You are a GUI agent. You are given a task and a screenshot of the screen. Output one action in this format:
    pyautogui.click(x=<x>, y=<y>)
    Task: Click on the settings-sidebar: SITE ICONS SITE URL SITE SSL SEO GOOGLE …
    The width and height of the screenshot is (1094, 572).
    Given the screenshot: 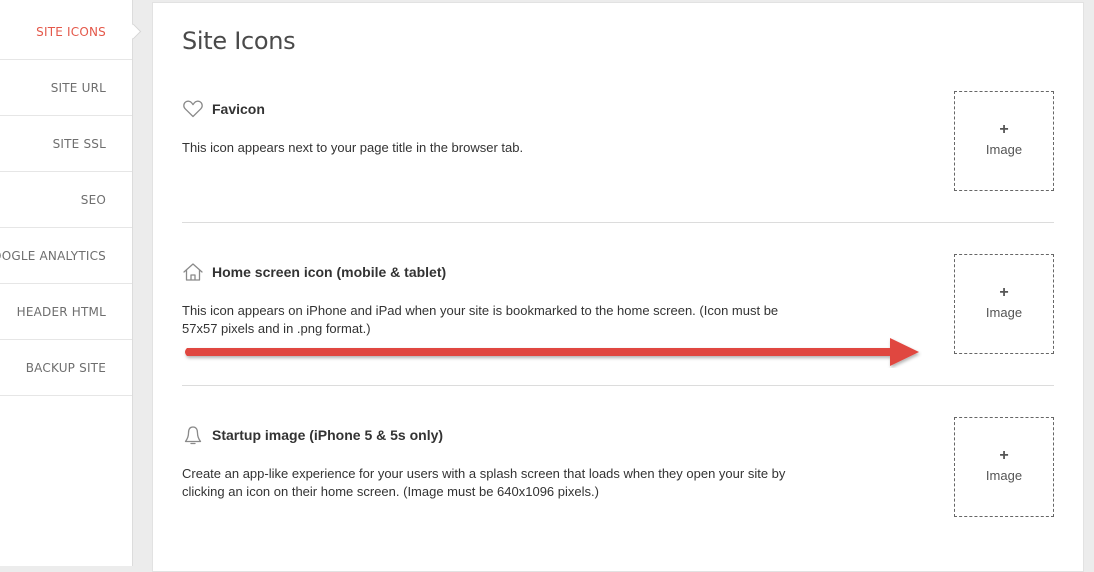 What is the action you would take?
    pyautogui.click(x=66, y=283)
    